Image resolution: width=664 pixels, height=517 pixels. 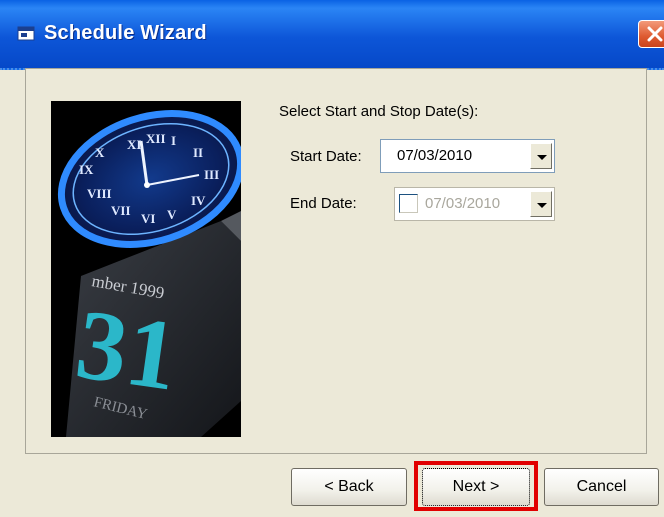 I want to click on svg-text: I, so click(x=173, y=140).